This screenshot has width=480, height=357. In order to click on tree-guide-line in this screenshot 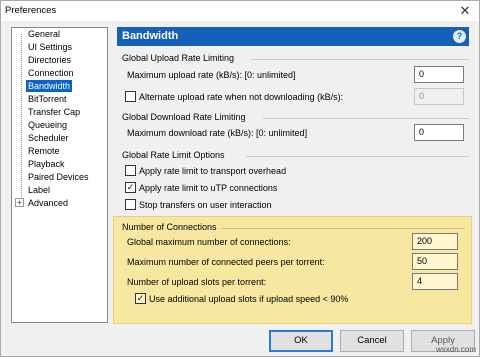, I will do `click(21, 117)`.